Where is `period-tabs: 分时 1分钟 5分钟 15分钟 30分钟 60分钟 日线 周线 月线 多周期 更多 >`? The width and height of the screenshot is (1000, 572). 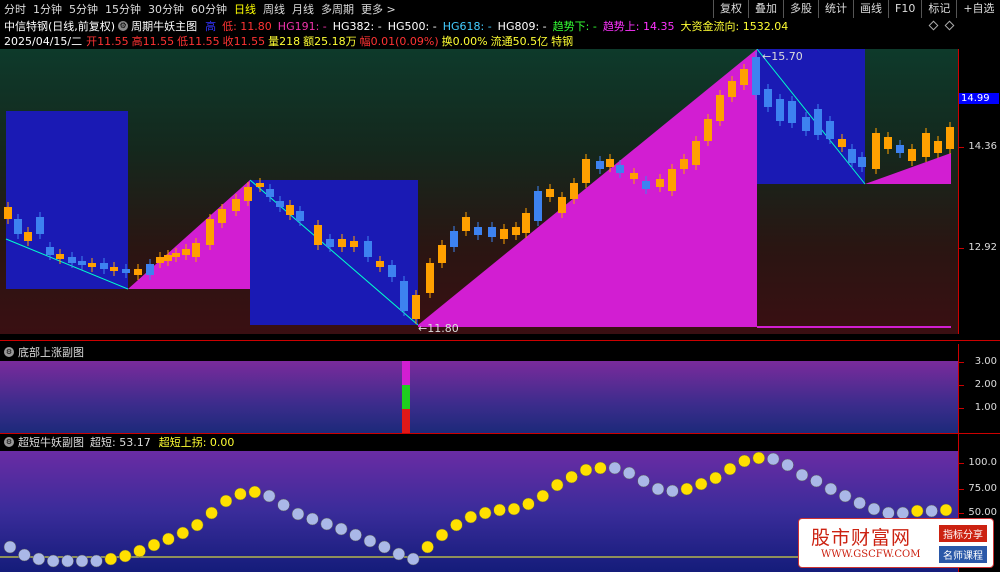 period-tabs: 分时 1分钟 5分钟 15分钟 30分钟 60分钟 日线 周线 月线 多周期 更多 > is located at coordinates (201, 9).